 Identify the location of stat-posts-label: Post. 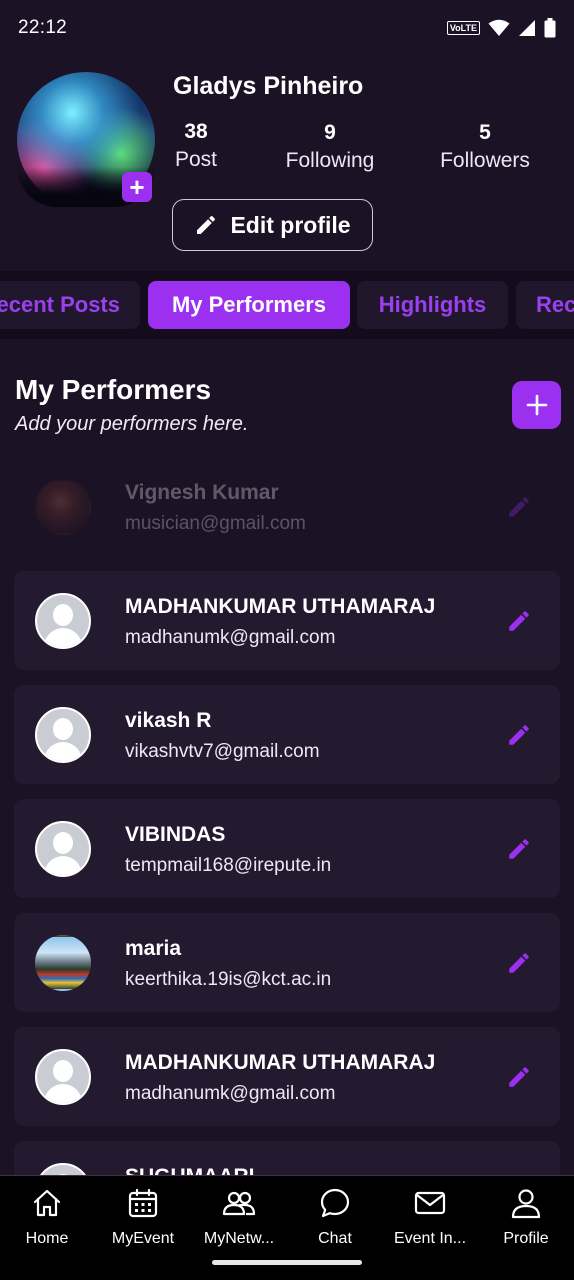
(196, 159).